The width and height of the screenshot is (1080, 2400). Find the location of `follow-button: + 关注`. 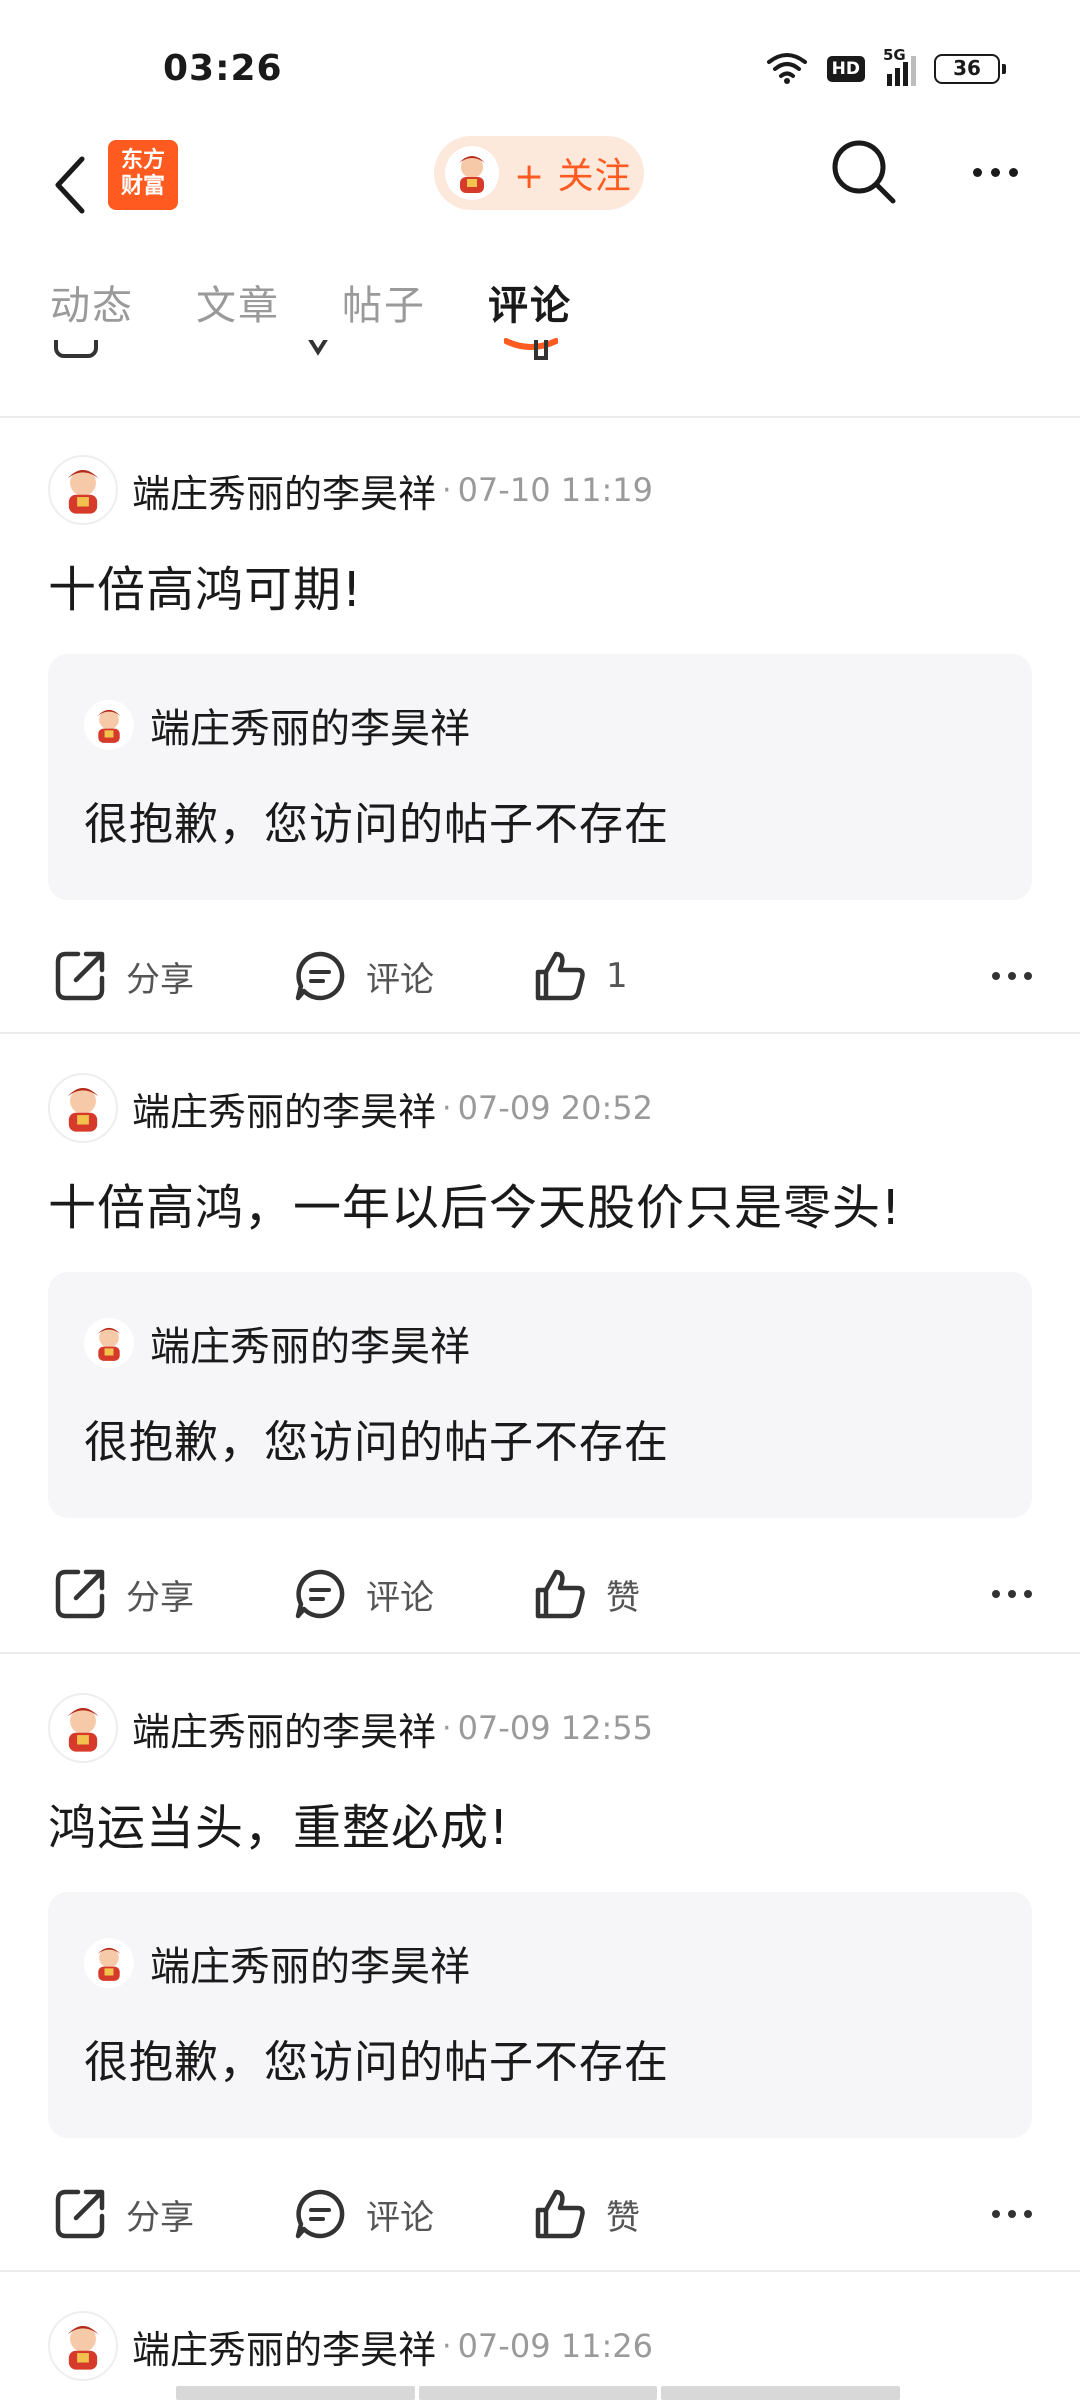

follow-button: + 关注 is located at coordinates (539, 173).